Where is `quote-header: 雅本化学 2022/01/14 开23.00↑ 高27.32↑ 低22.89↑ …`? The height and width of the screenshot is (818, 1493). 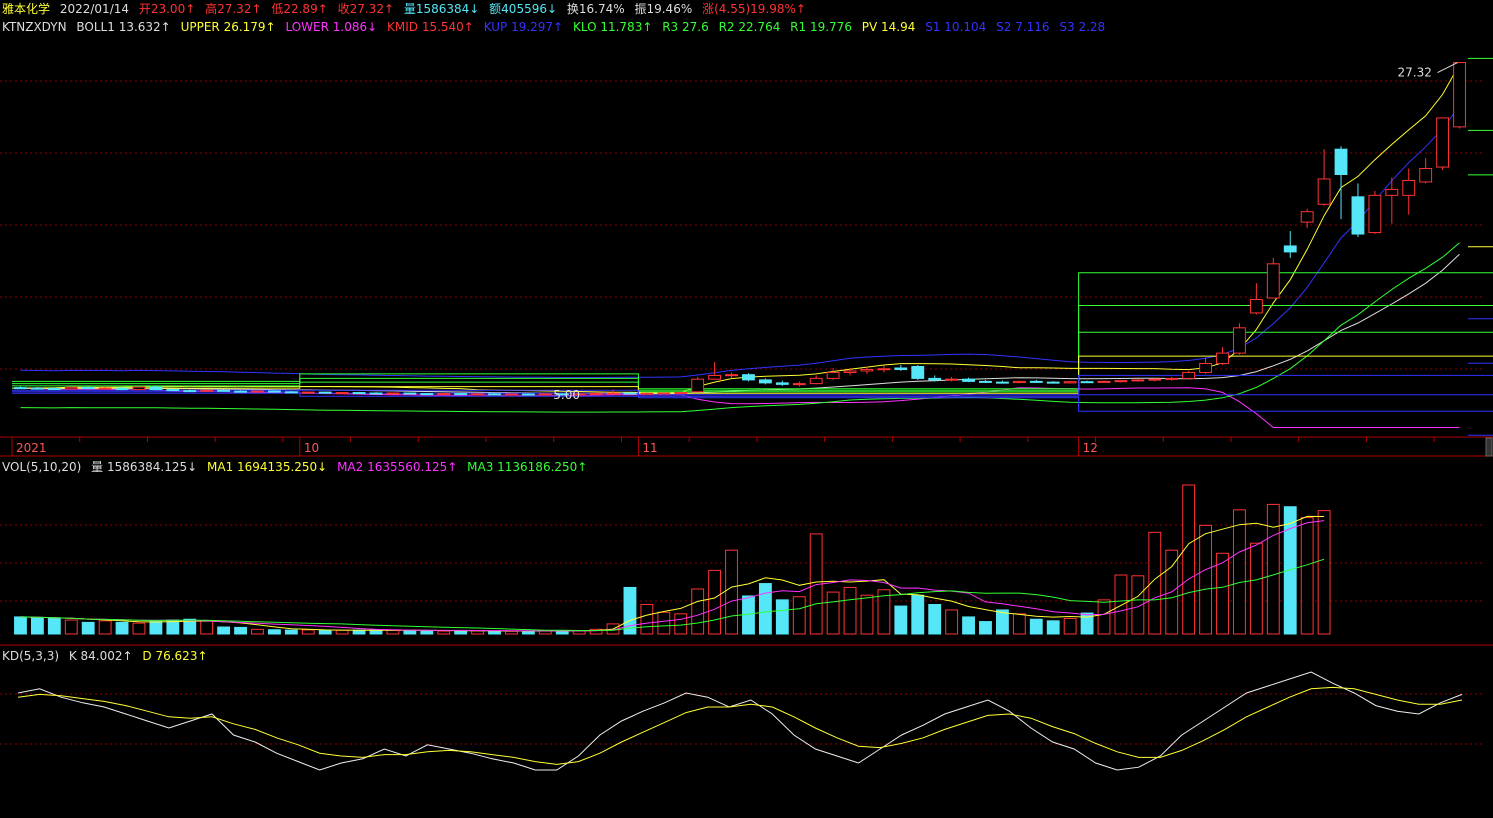
quote-header: 雅本化学 2022/01/14 开23.00↑ 高27.32↑ 低22.89↑ … is located at coordinates (407, 9).